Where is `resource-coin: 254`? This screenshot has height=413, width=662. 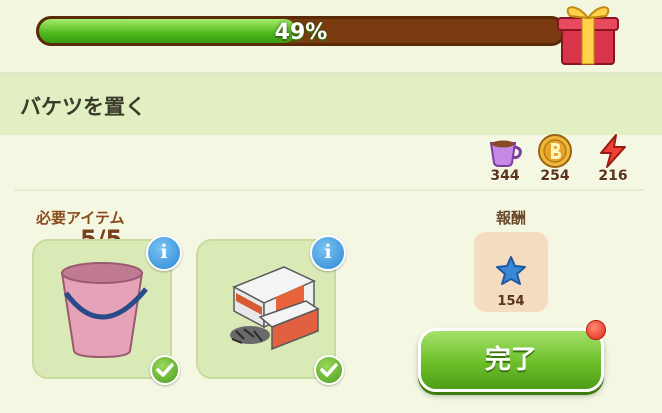
resource-coin: 254 is located at coordinates (555, 161).